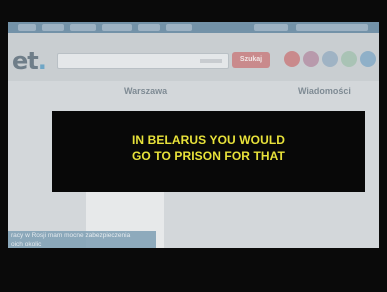 Image resolution: width=387 pixels, height=292 pixels. I want to click on search-hint, so click(211, 61).